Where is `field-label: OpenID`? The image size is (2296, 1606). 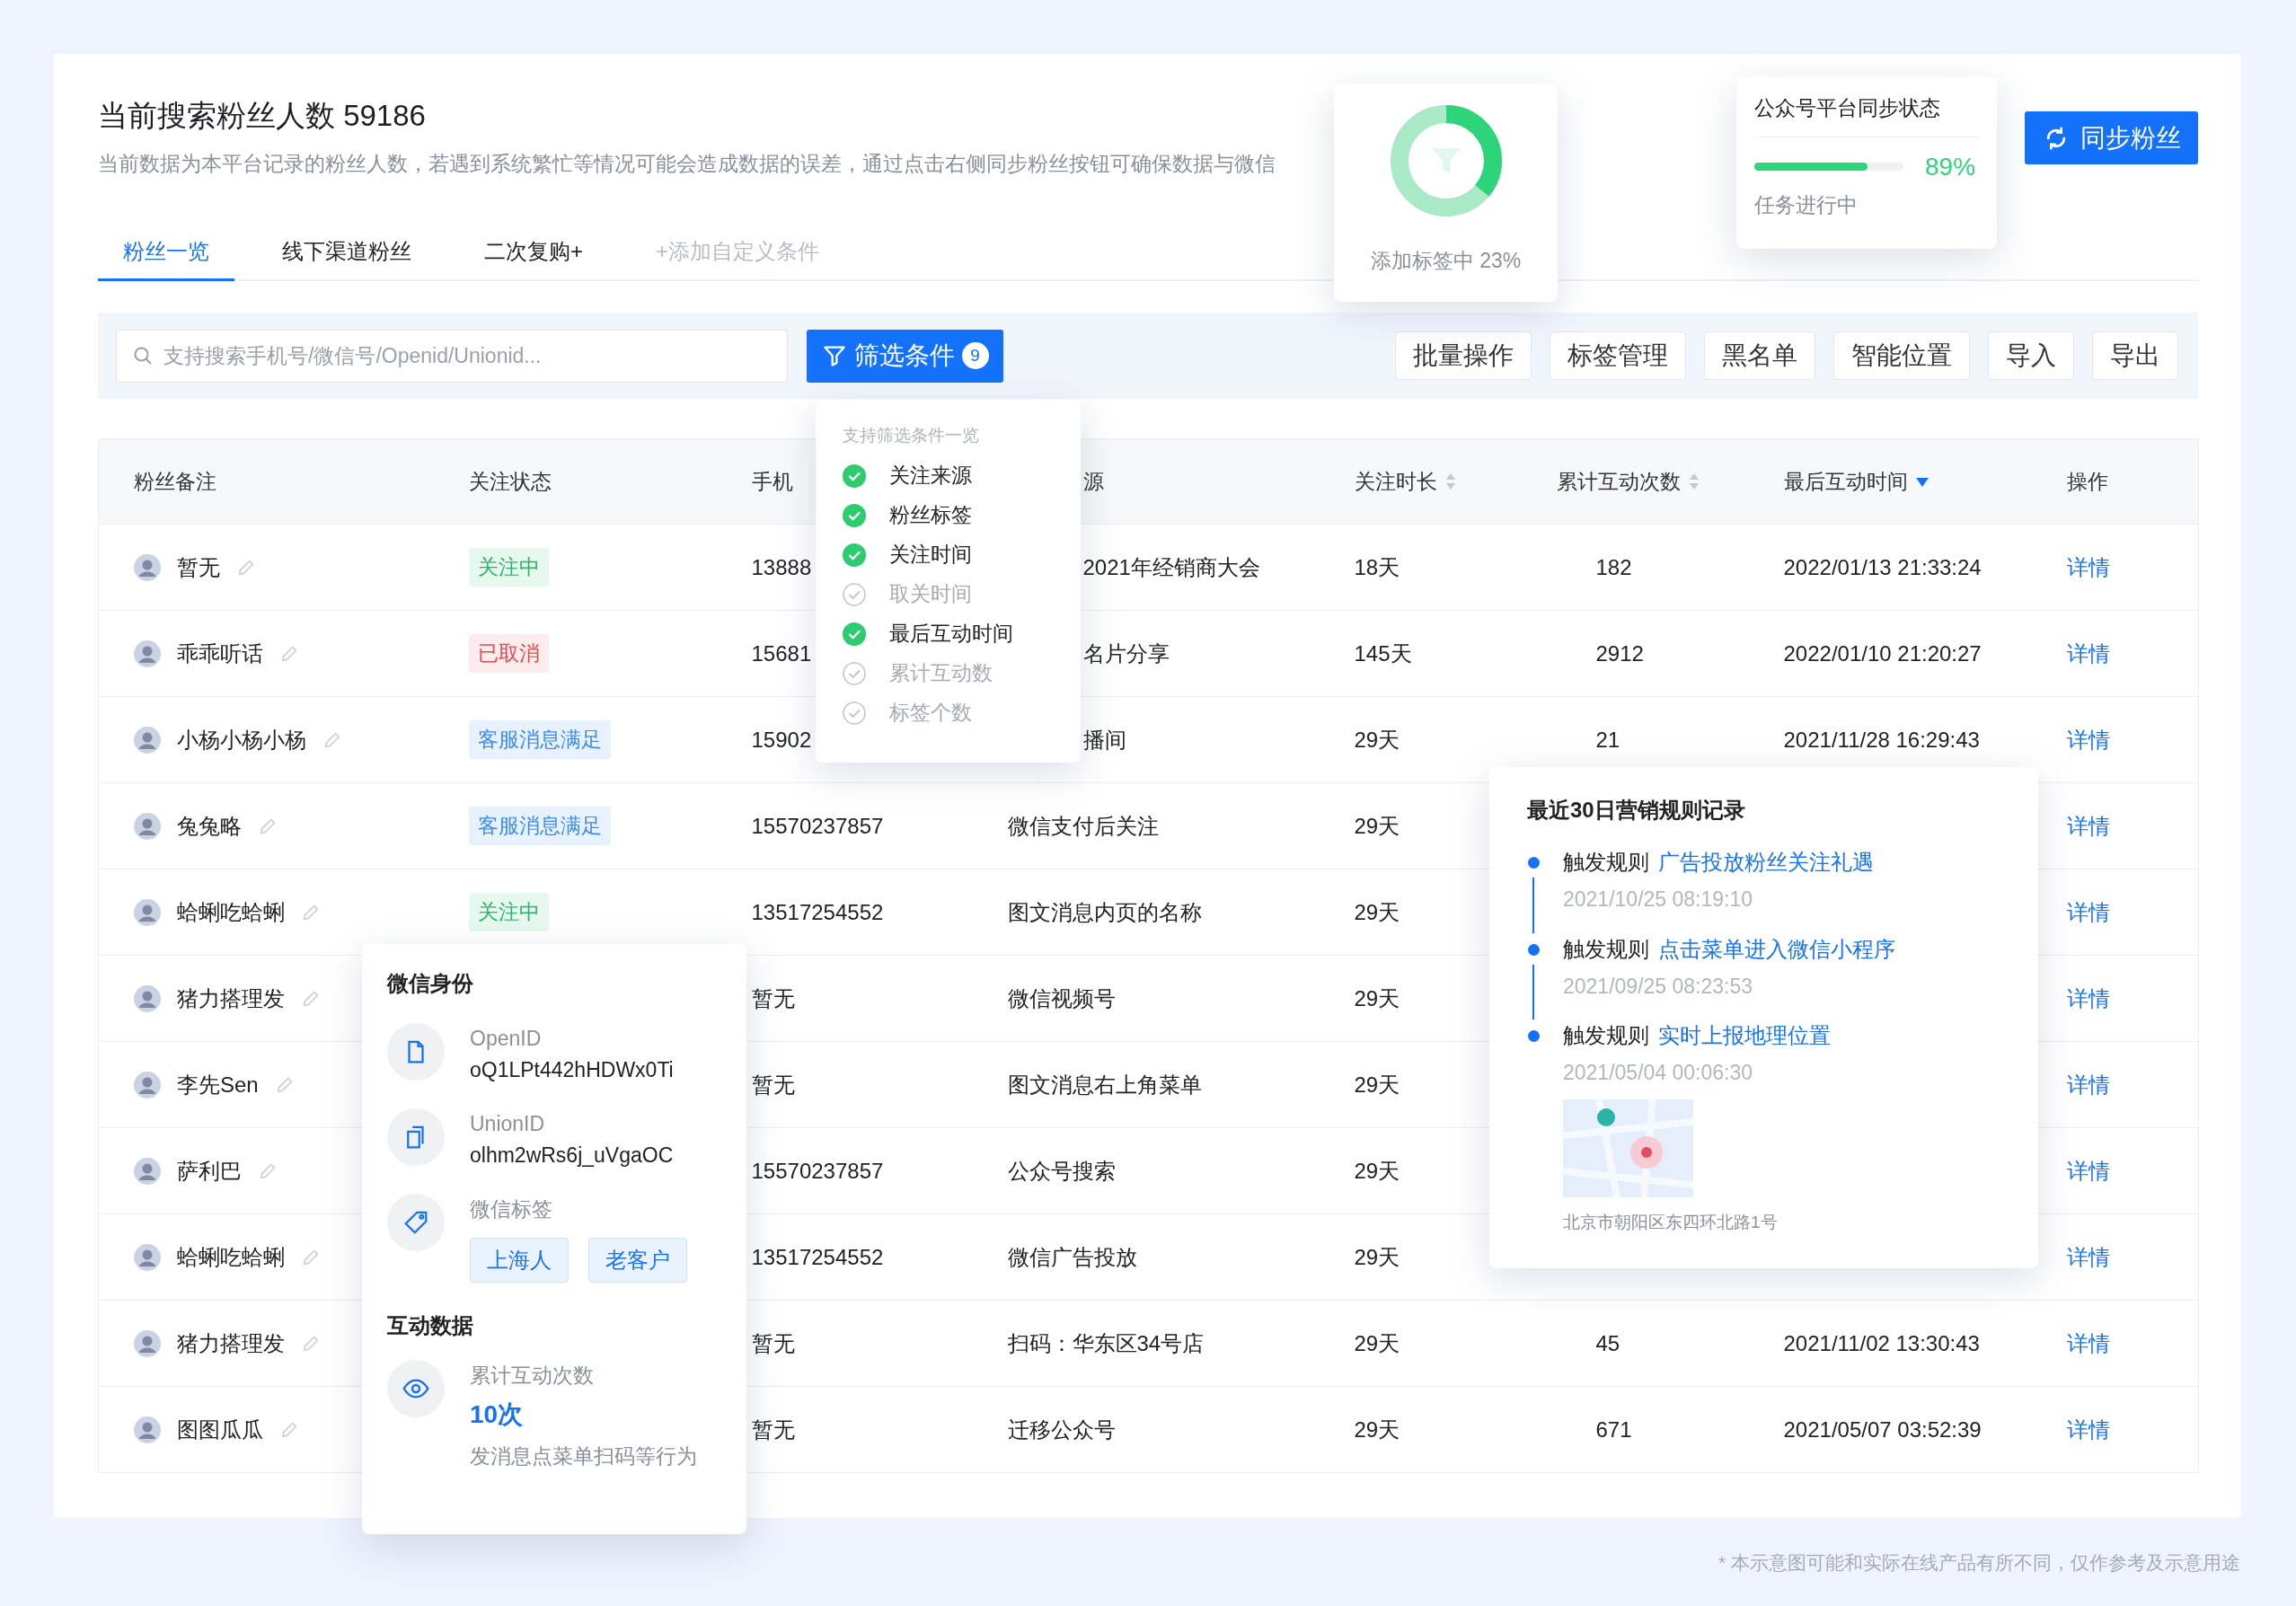 field-label: OpenID is located at coordinates (506, 1039).